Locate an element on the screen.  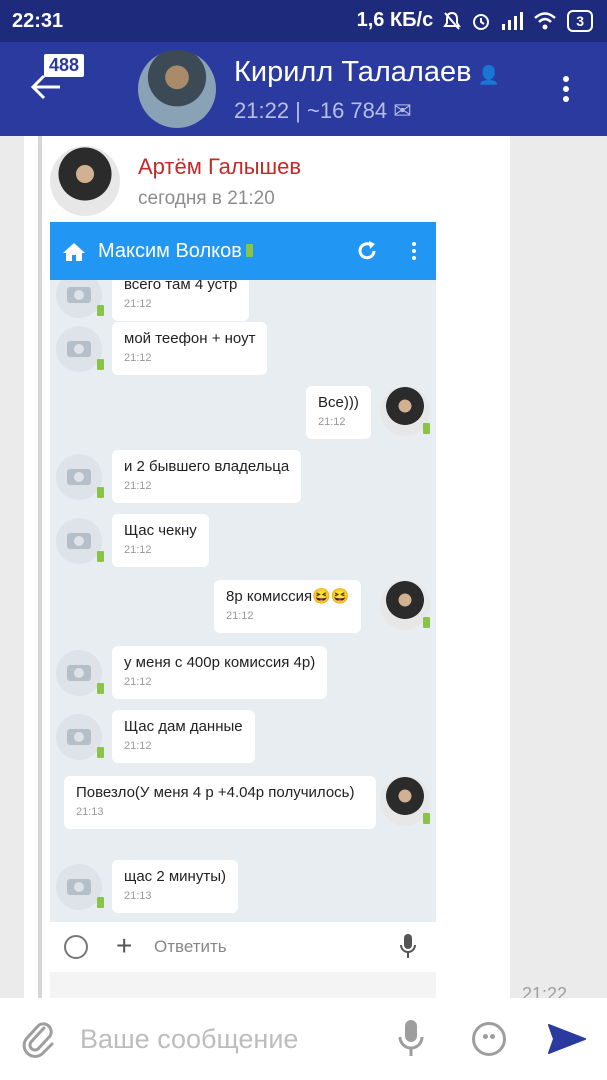
message-bubble: всего там 4 устр 21:12 is located at coordinates (181, 300).